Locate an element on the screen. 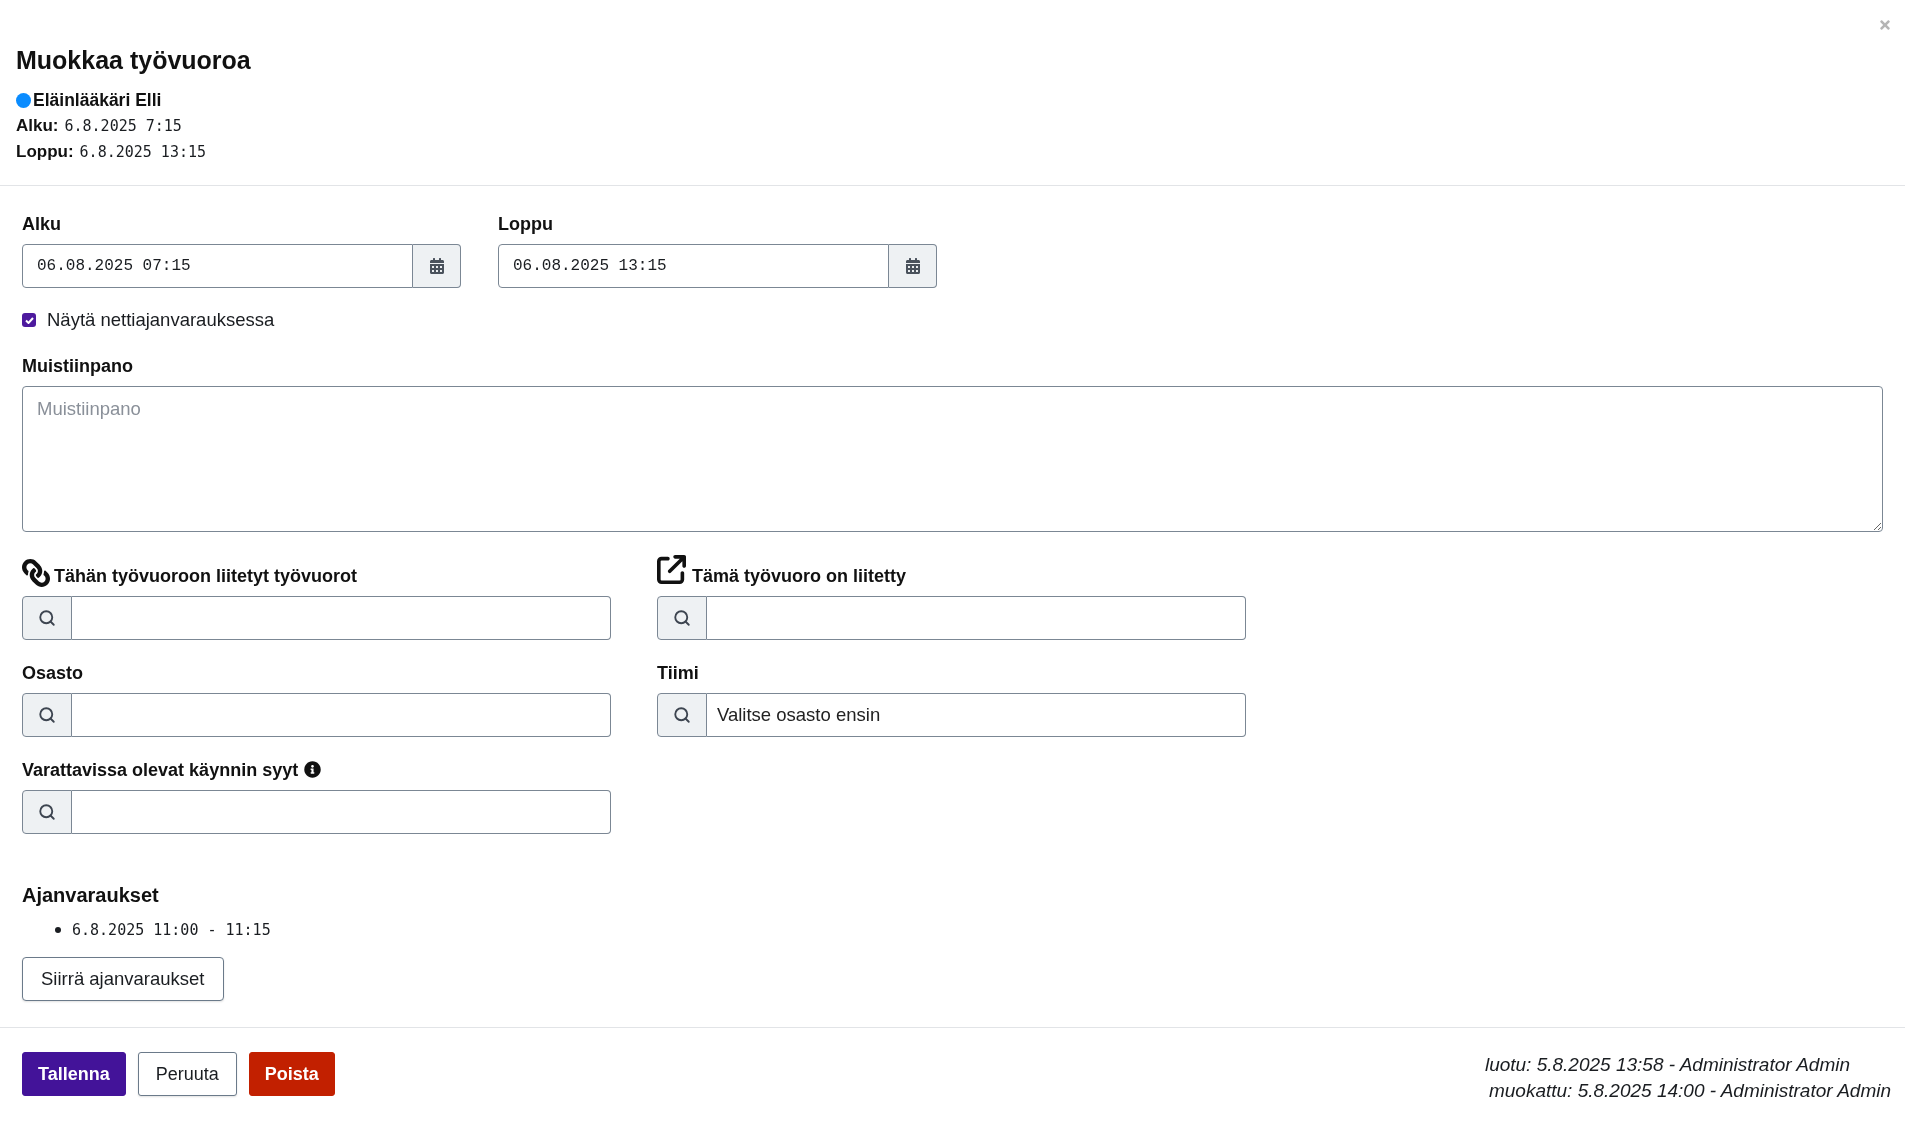  section-title: Ajanvaraukset is located at coordinates (90, 895).